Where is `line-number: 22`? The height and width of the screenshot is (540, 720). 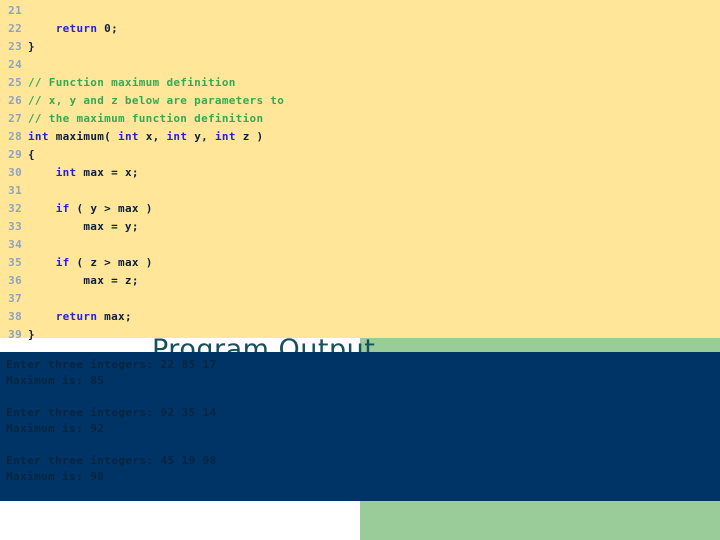
line-number: 22 is located at coordinates (15, 28).